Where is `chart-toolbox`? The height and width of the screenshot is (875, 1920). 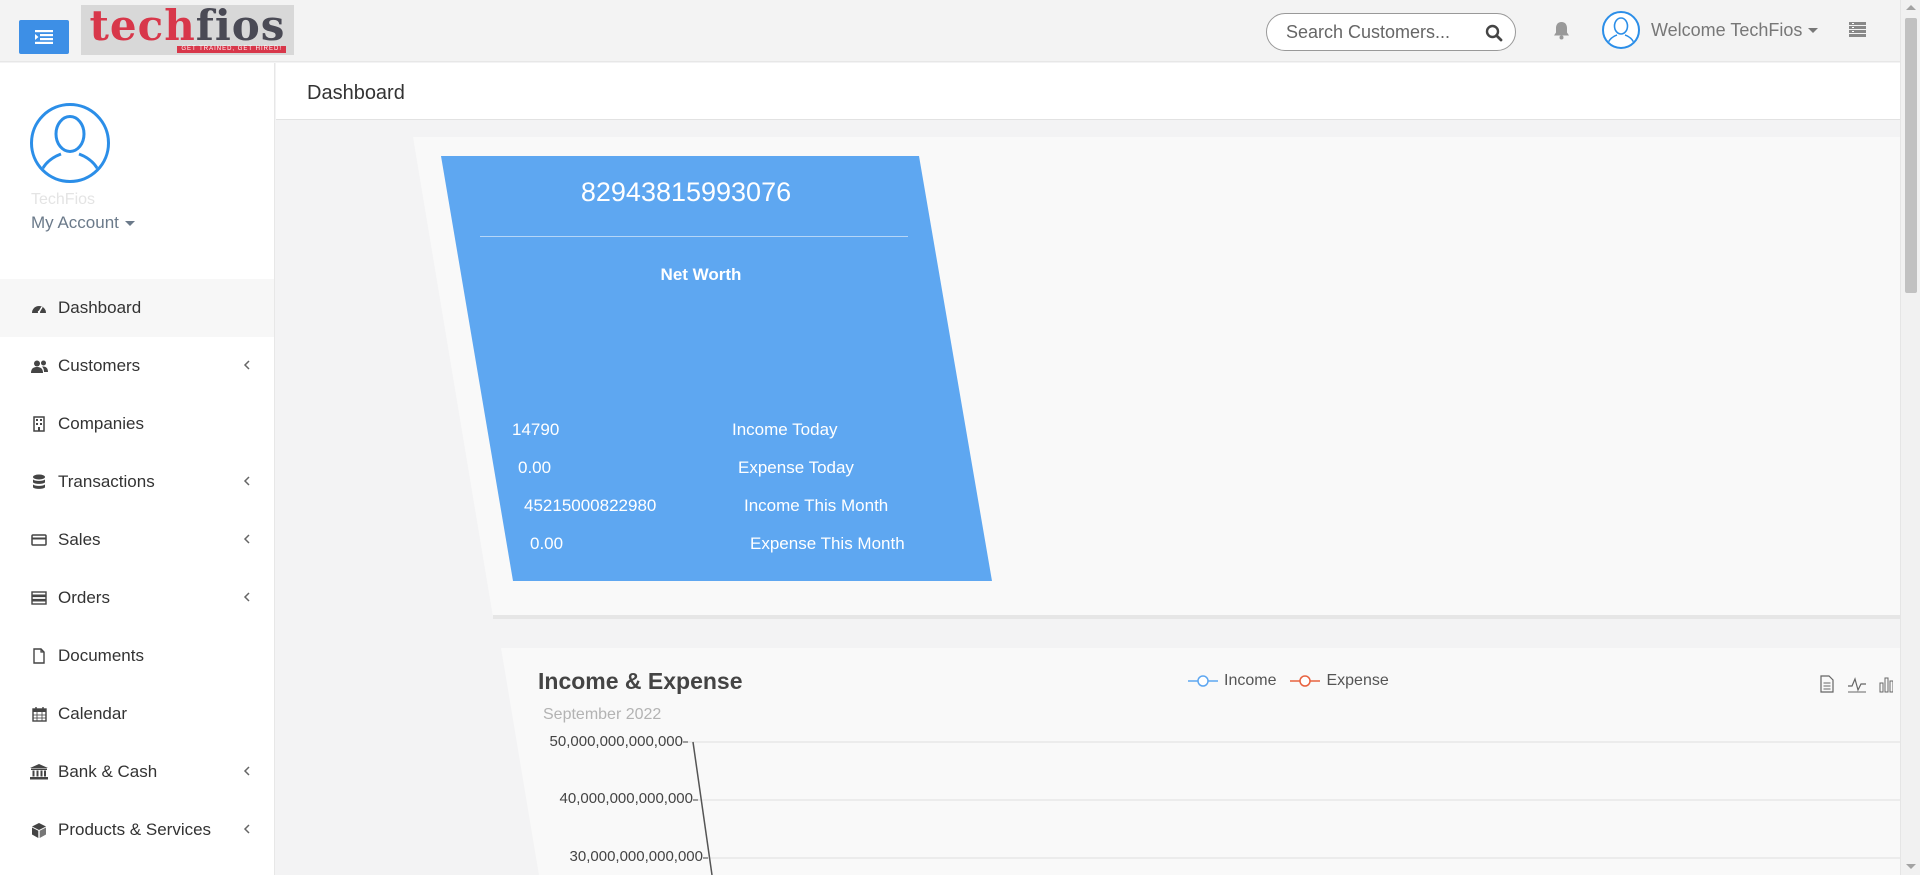 chart-toolbox is located at coordinates (1856, 684).